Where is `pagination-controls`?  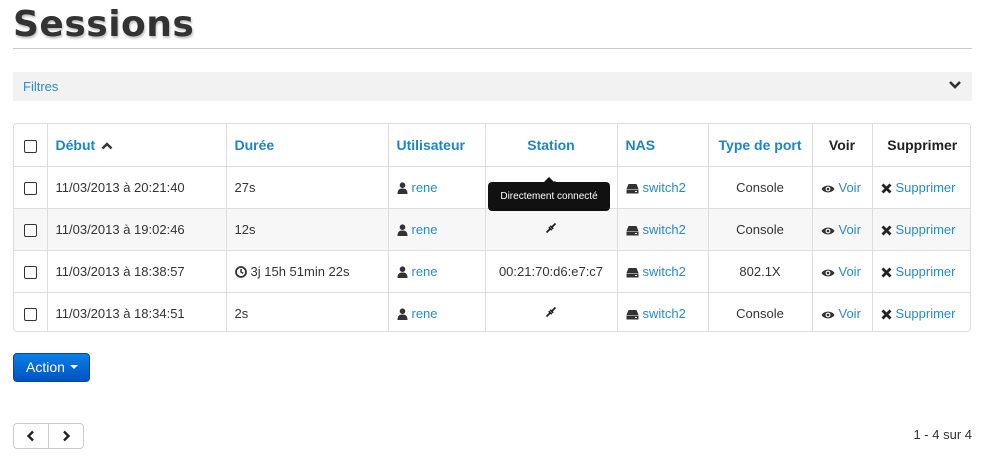
pagination-controls is located at coordinates (48, 436).